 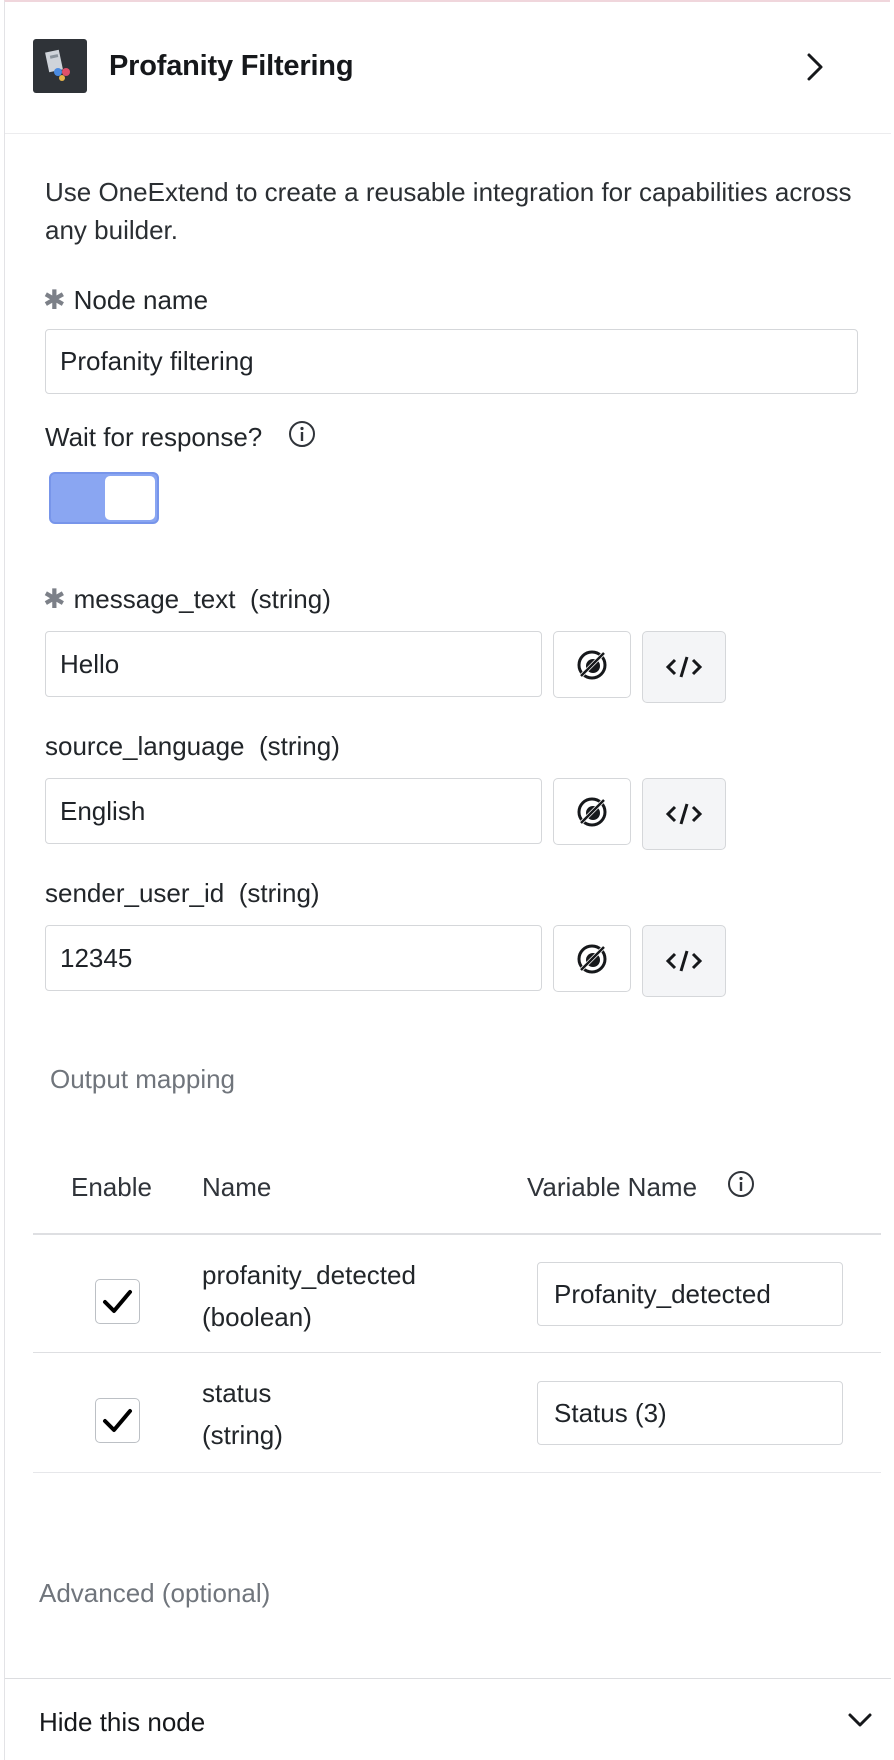 I want to click on output-mapping-title: Output mapping, so click(x=143, y=1079).